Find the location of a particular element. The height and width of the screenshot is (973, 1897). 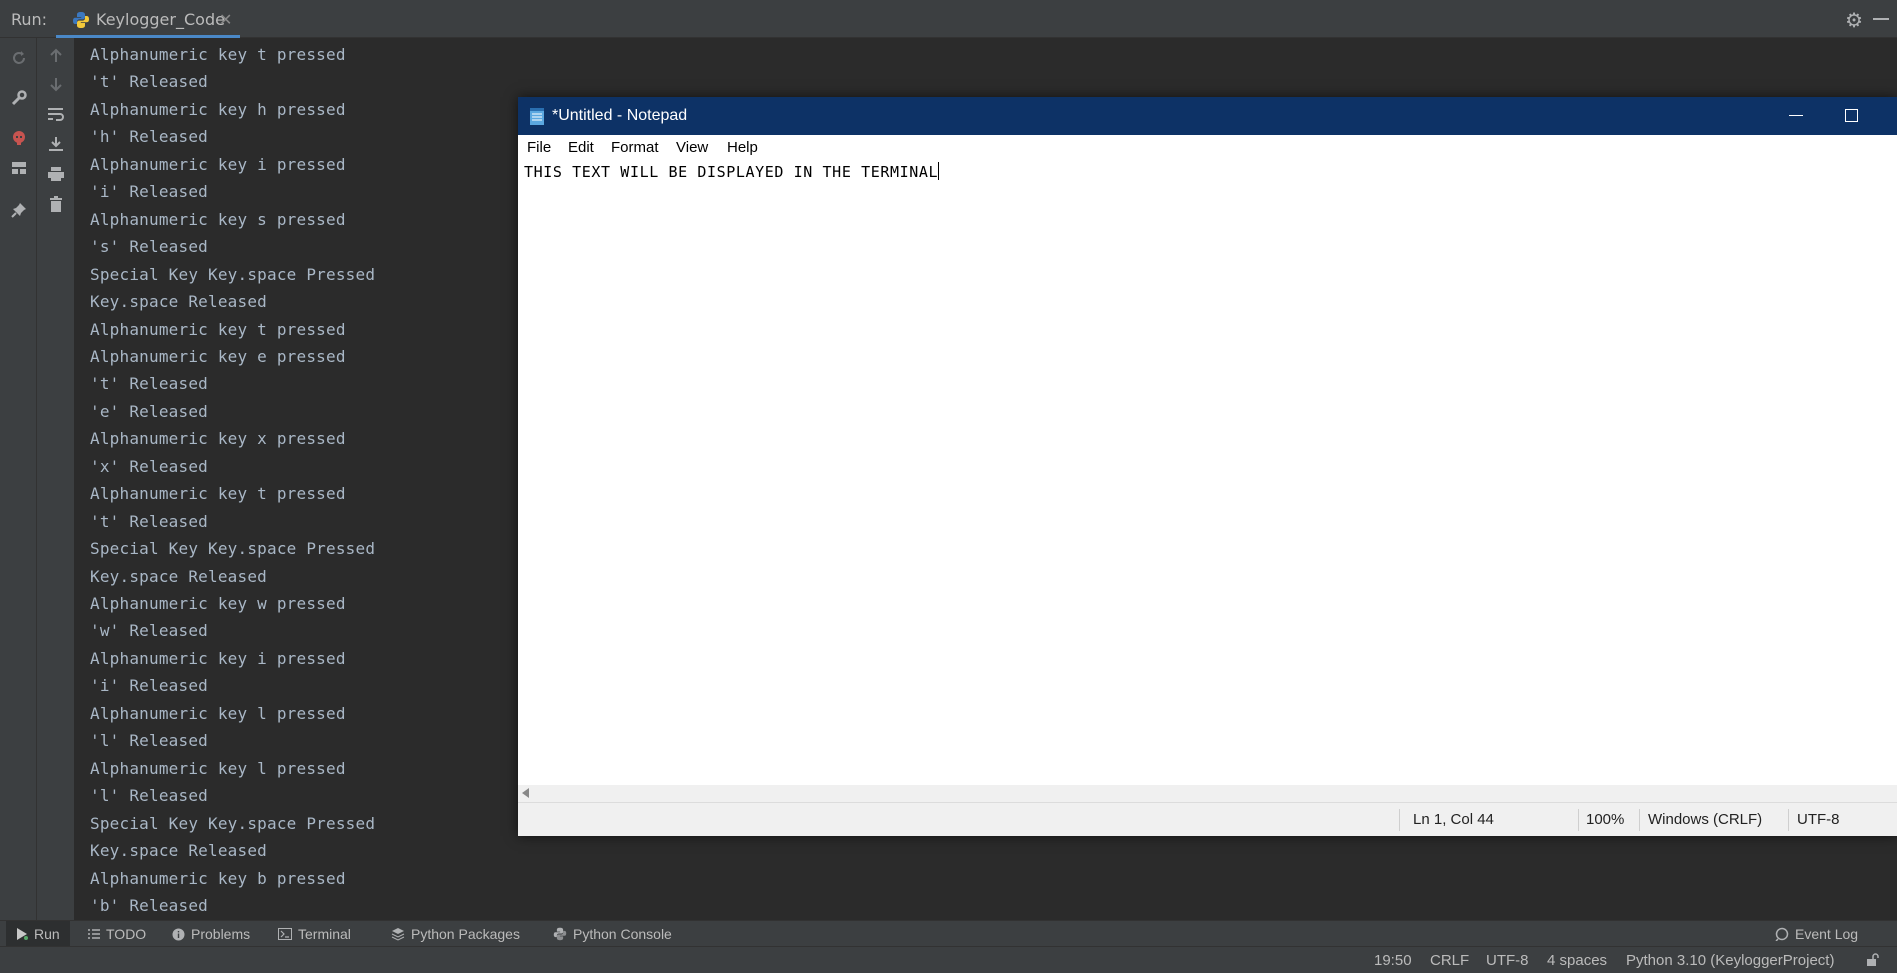

run-tool-header: Run: Keylogger_Code ✕ ⚙ is located at coordinates (948, 19).